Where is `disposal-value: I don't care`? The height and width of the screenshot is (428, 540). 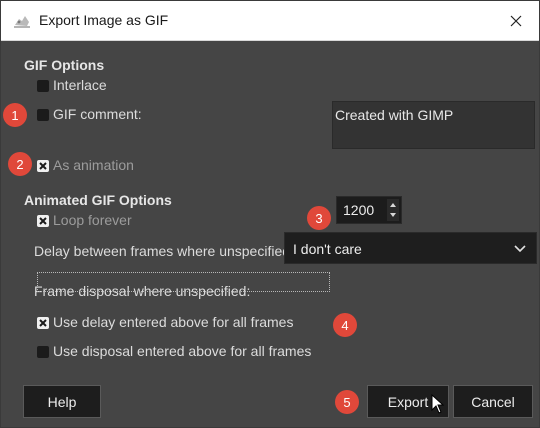
disposal-value: I don't care is located at coordinates (327, 249).